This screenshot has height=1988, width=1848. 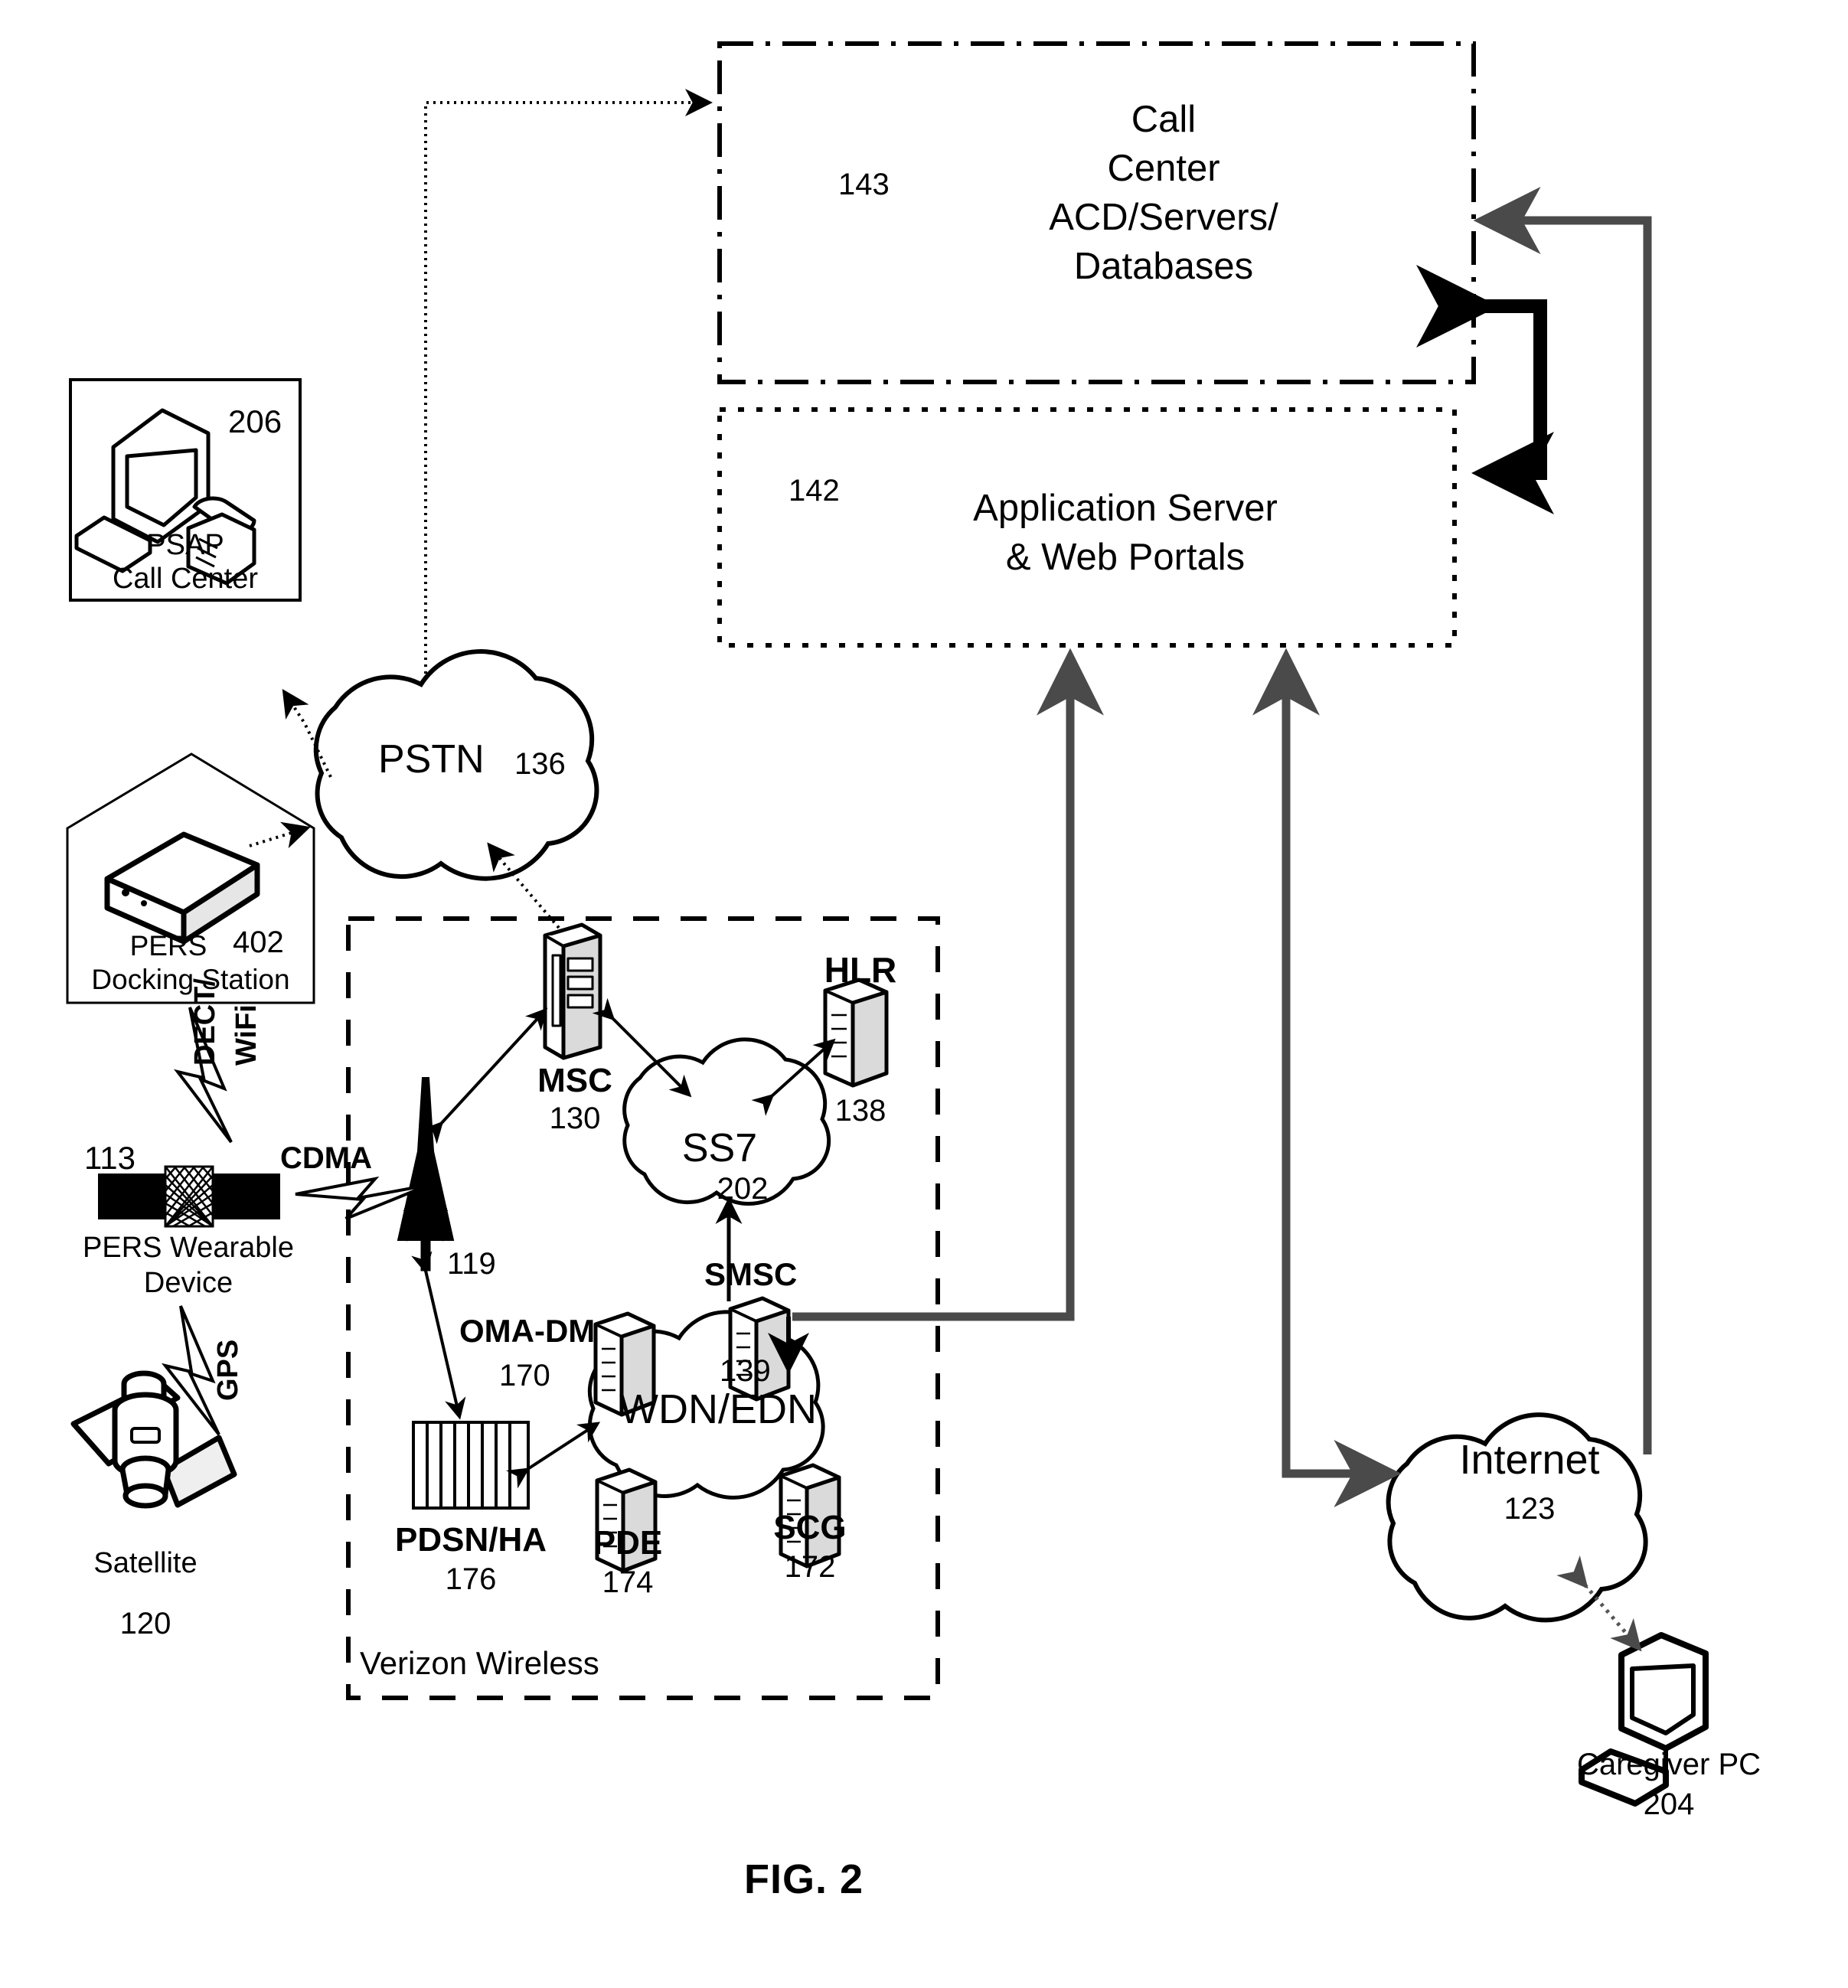 What do you see at coordinates (1669, 1764) in the screenshot?
I see `caregiver-pc-label: Caregiver PC` at bounding box center [1669, 1764].